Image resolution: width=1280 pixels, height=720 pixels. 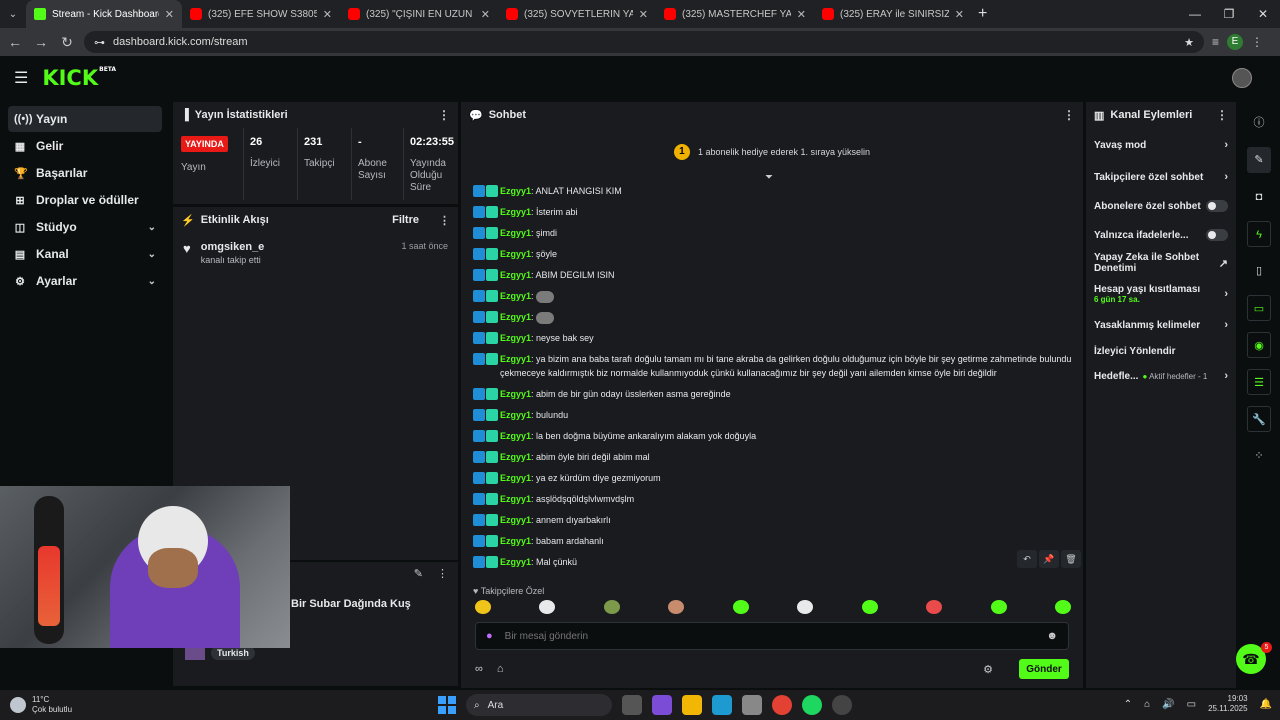 I want to click on reply-icon: ↶, so click(x=1027, y=559).